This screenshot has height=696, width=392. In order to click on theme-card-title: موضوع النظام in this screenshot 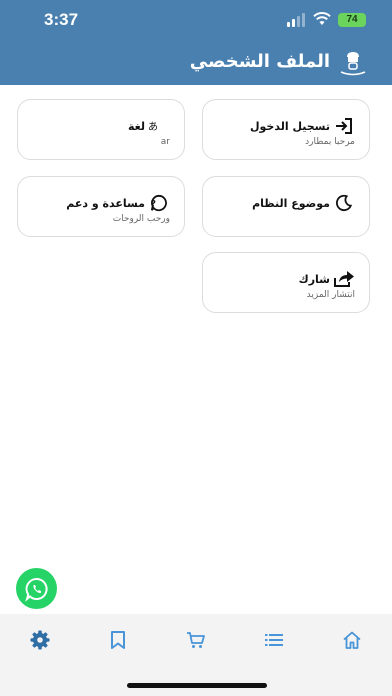, I will do `click(291, 203)`.